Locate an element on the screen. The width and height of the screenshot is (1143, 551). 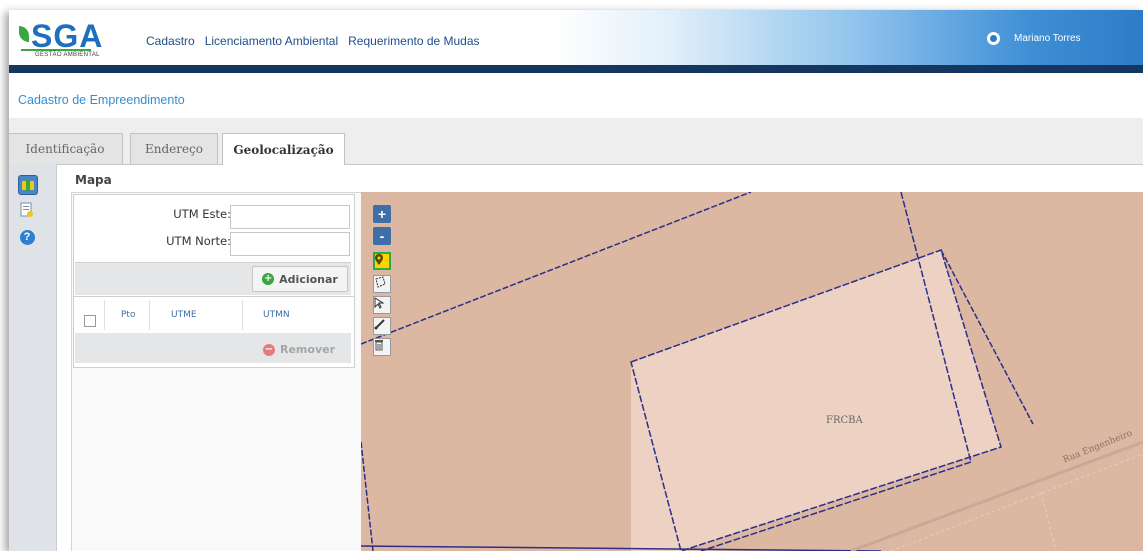
tab-geolocalizacao: Geolocalização is located at coordinates (283, 149).